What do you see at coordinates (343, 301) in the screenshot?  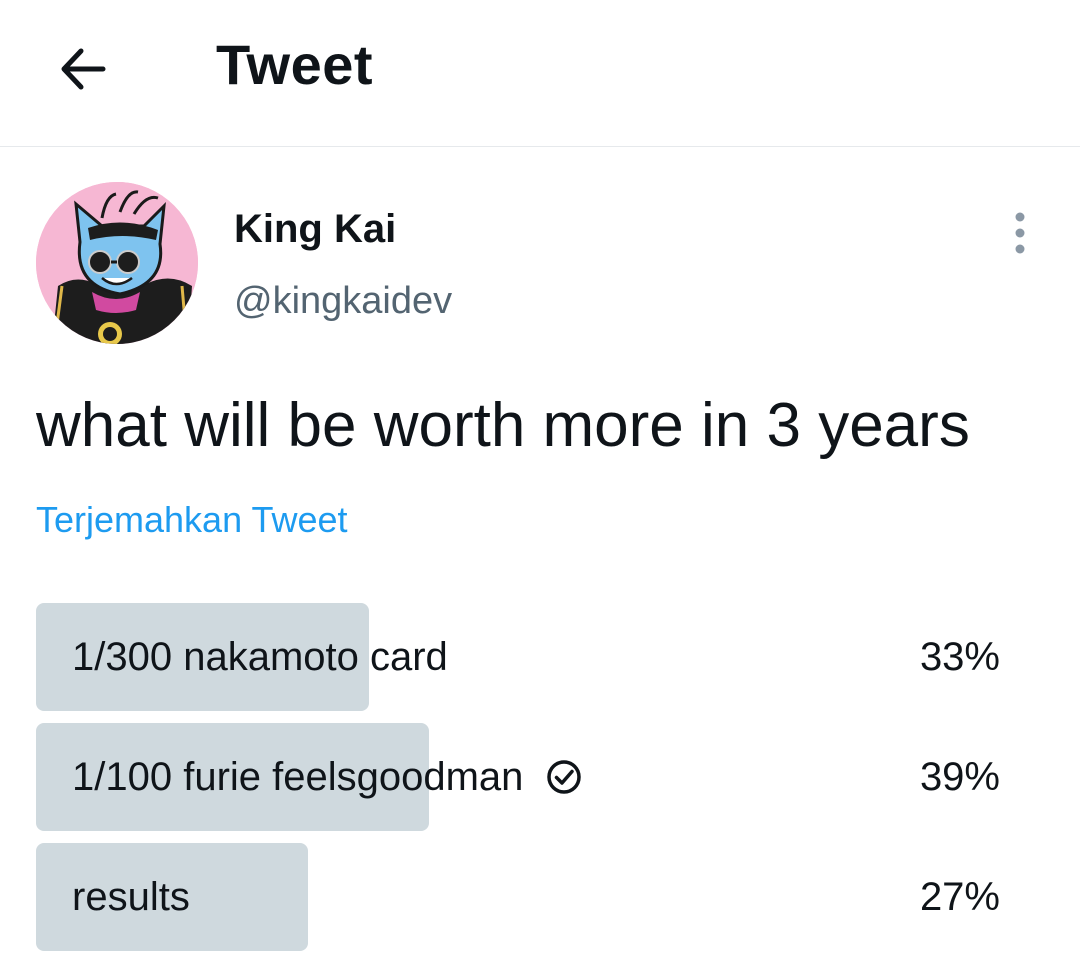 I see `author-handle: @kingkaidev` at bounding box center [343, 301].